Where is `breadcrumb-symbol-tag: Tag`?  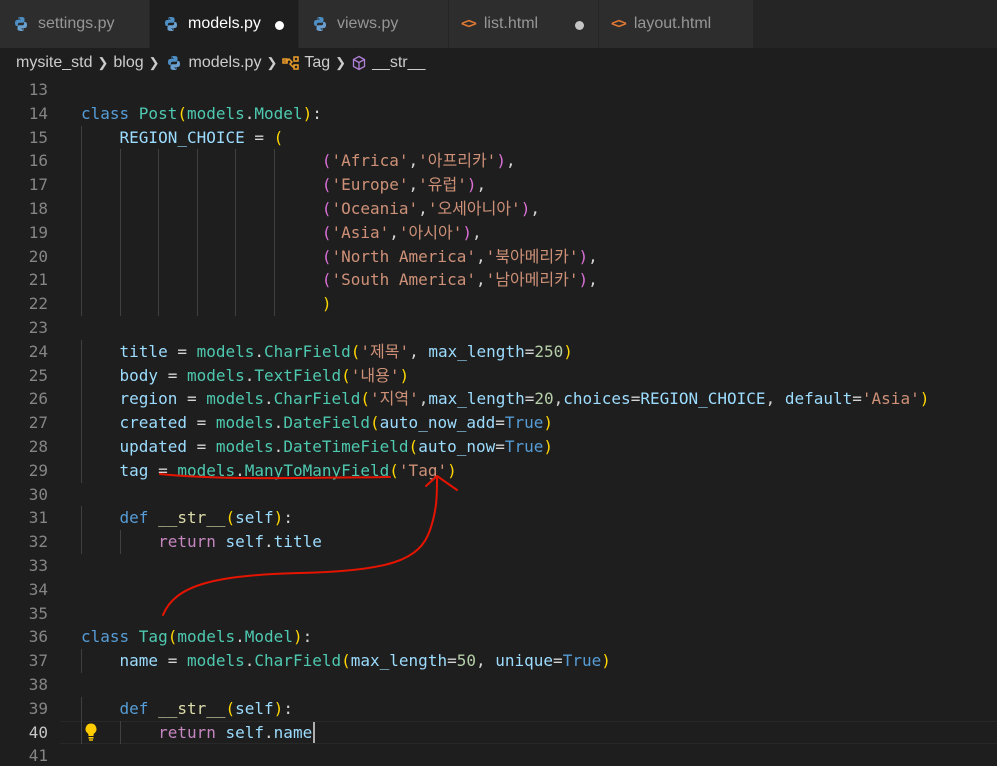
breadcrumb-symbol-tag: Tag is located at coordinates (306, 63).